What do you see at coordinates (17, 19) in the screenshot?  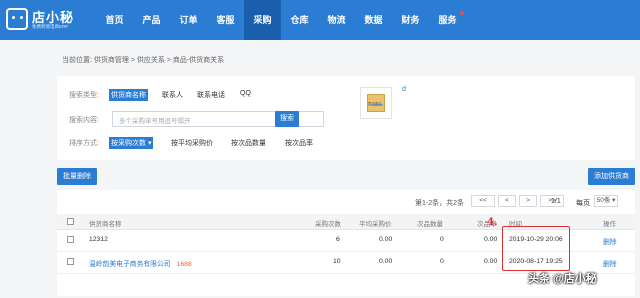 I see `robot-logo-icon` at bounding box center [17, 19].